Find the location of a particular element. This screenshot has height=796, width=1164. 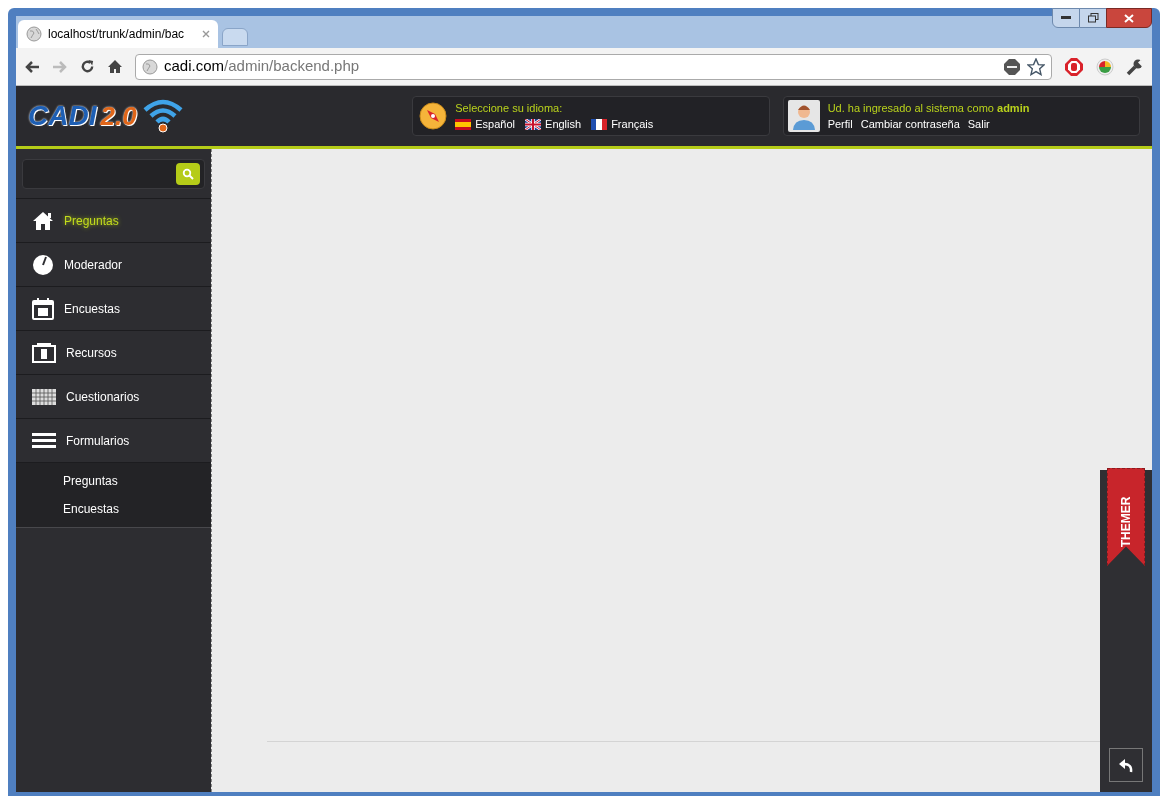

maximize-button is located at coordinates (1093, 18).